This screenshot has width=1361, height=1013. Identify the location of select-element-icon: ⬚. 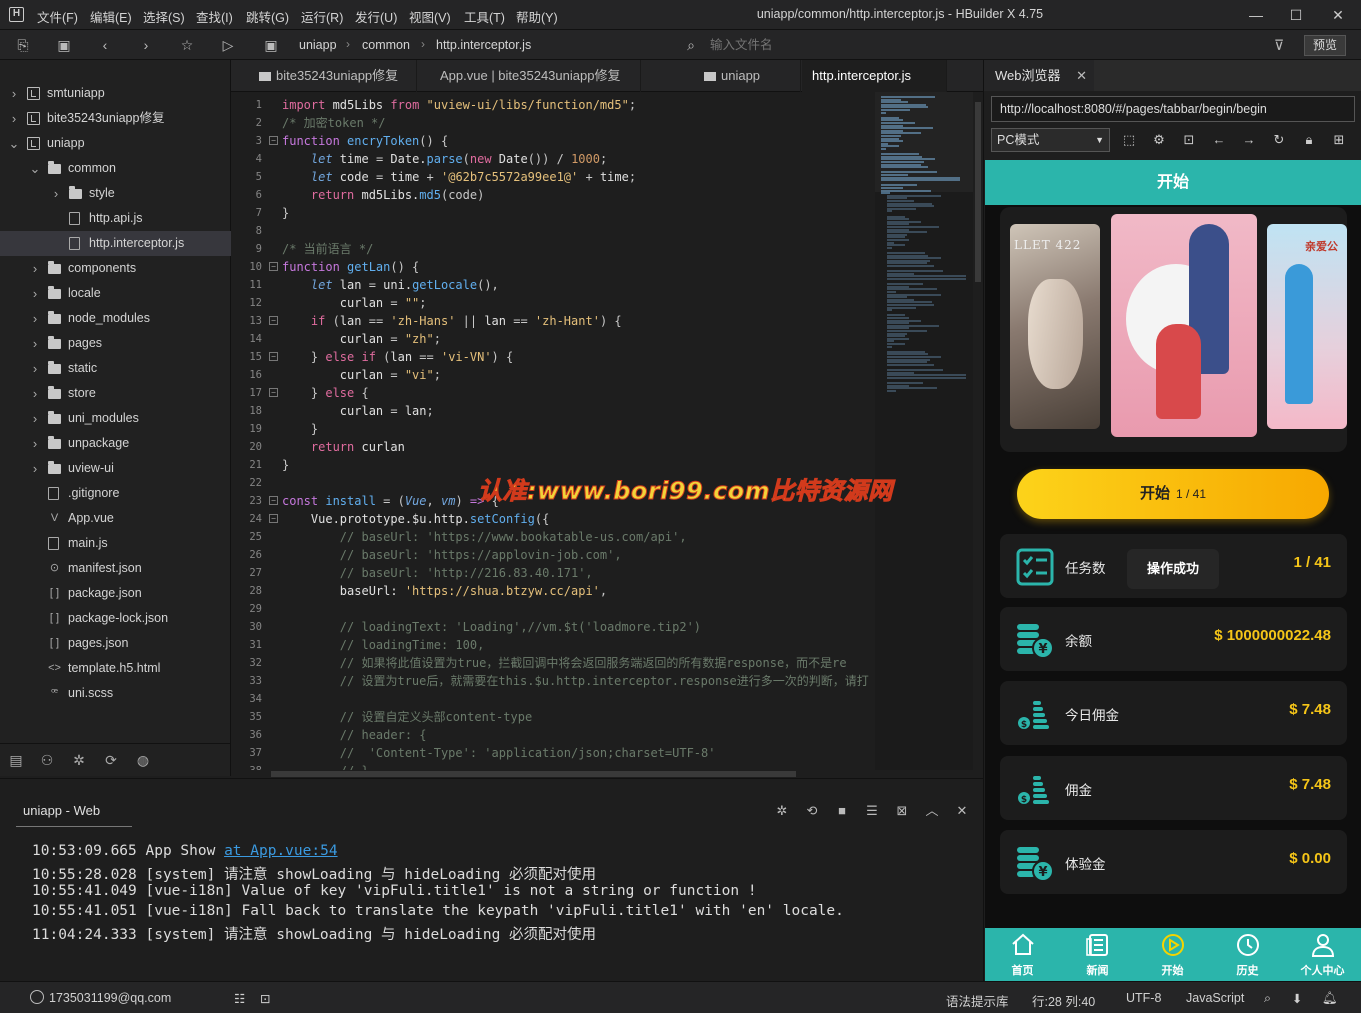
(1129, 140).